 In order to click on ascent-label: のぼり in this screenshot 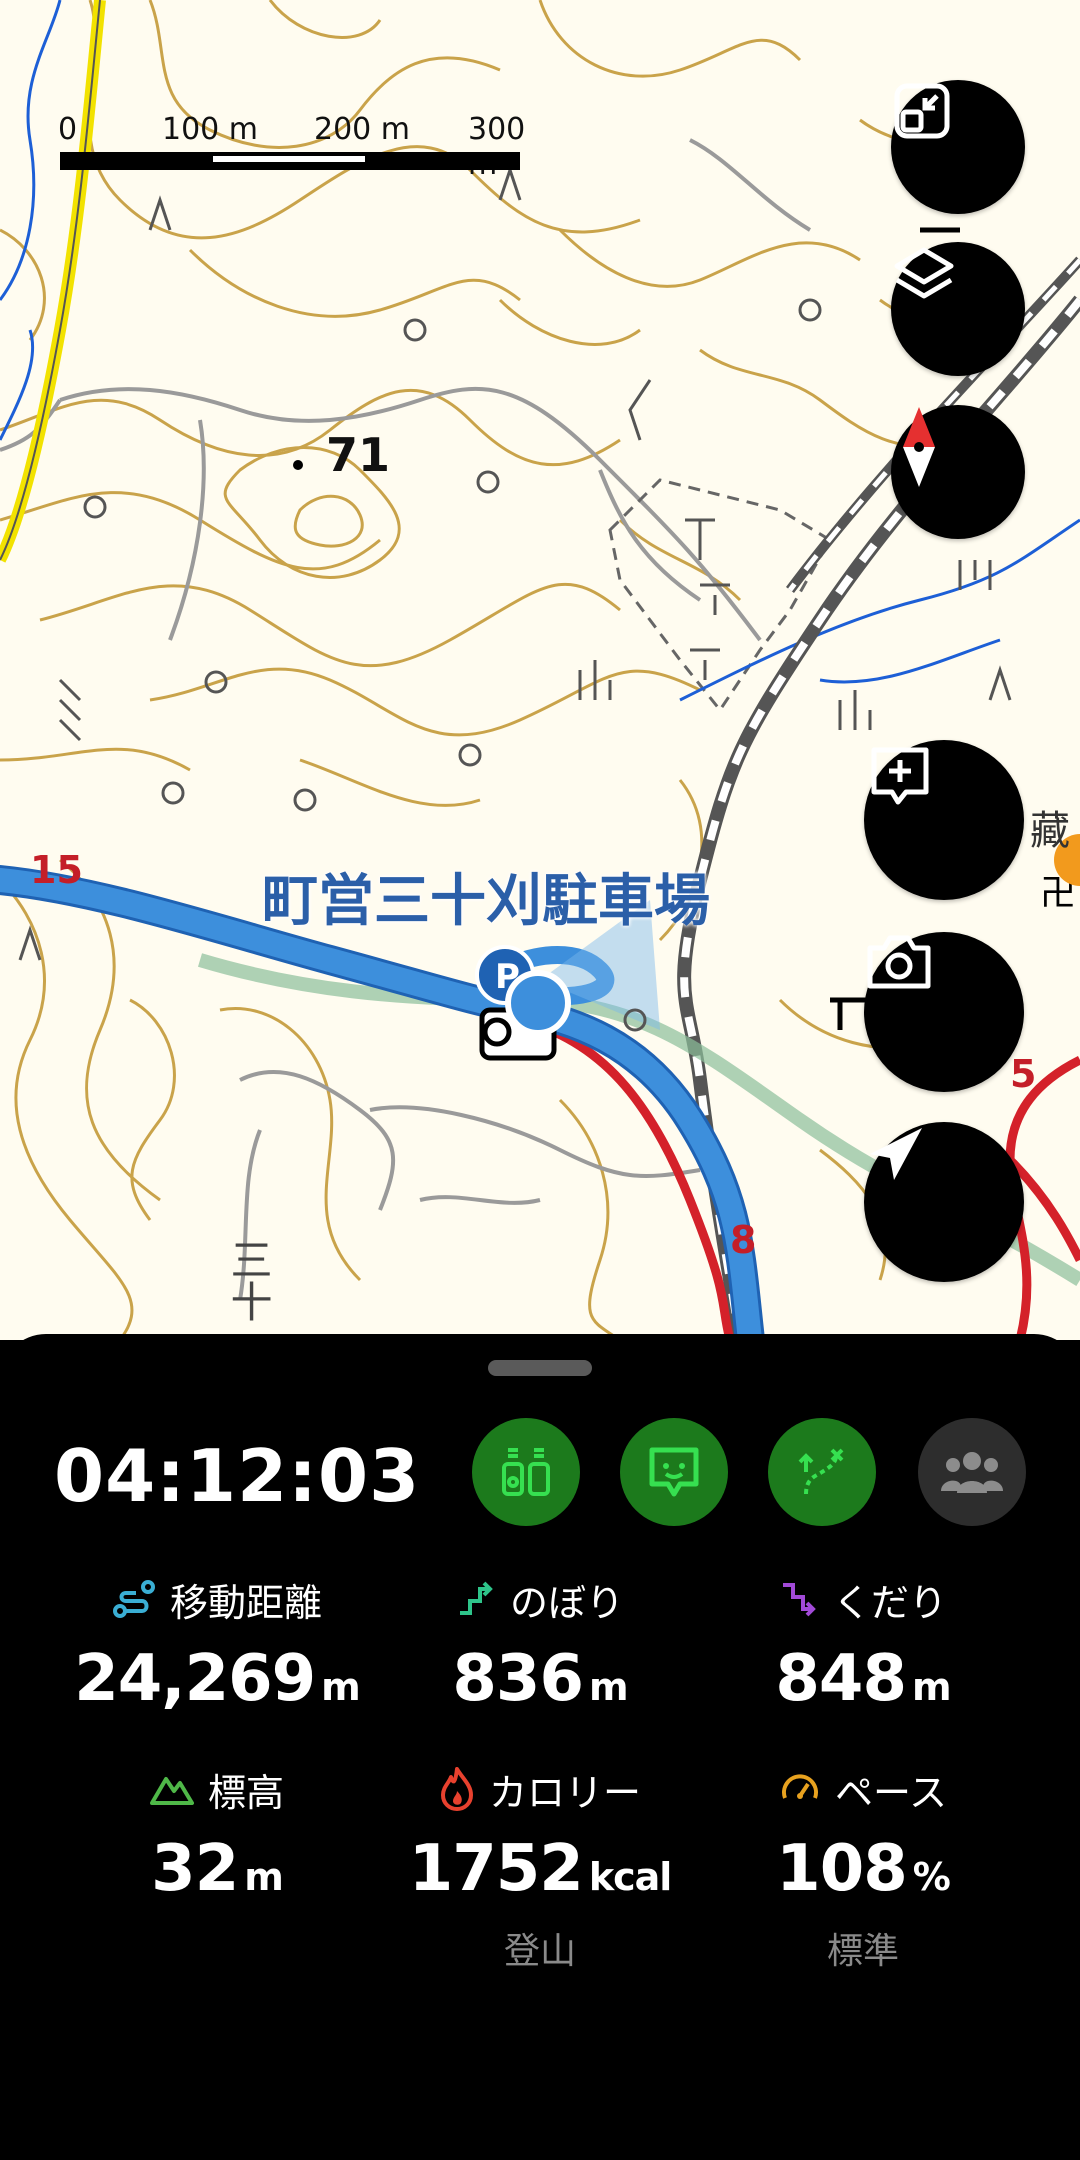, I will do `click(566, 1602)`.